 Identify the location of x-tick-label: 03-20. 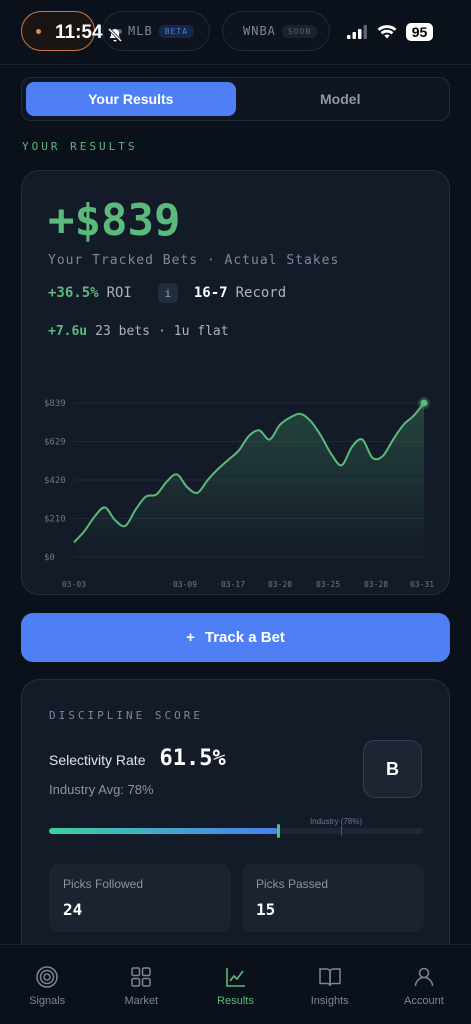
(280, 584).